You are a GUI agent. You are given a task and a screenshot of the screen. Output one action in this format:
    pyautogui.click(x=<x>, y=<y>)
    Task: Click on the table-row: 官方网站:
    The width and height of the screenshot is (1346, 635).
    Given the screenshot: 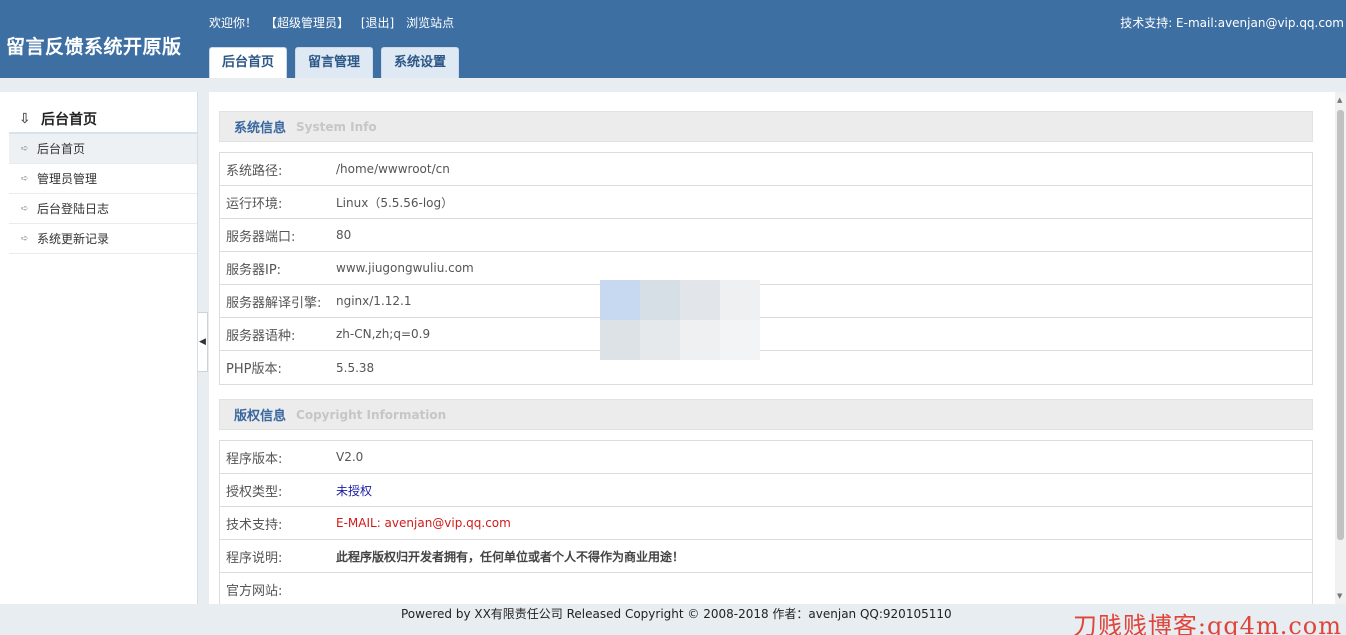 What is the action you would take?
    pyautogui.click(x=766, y=589)
    